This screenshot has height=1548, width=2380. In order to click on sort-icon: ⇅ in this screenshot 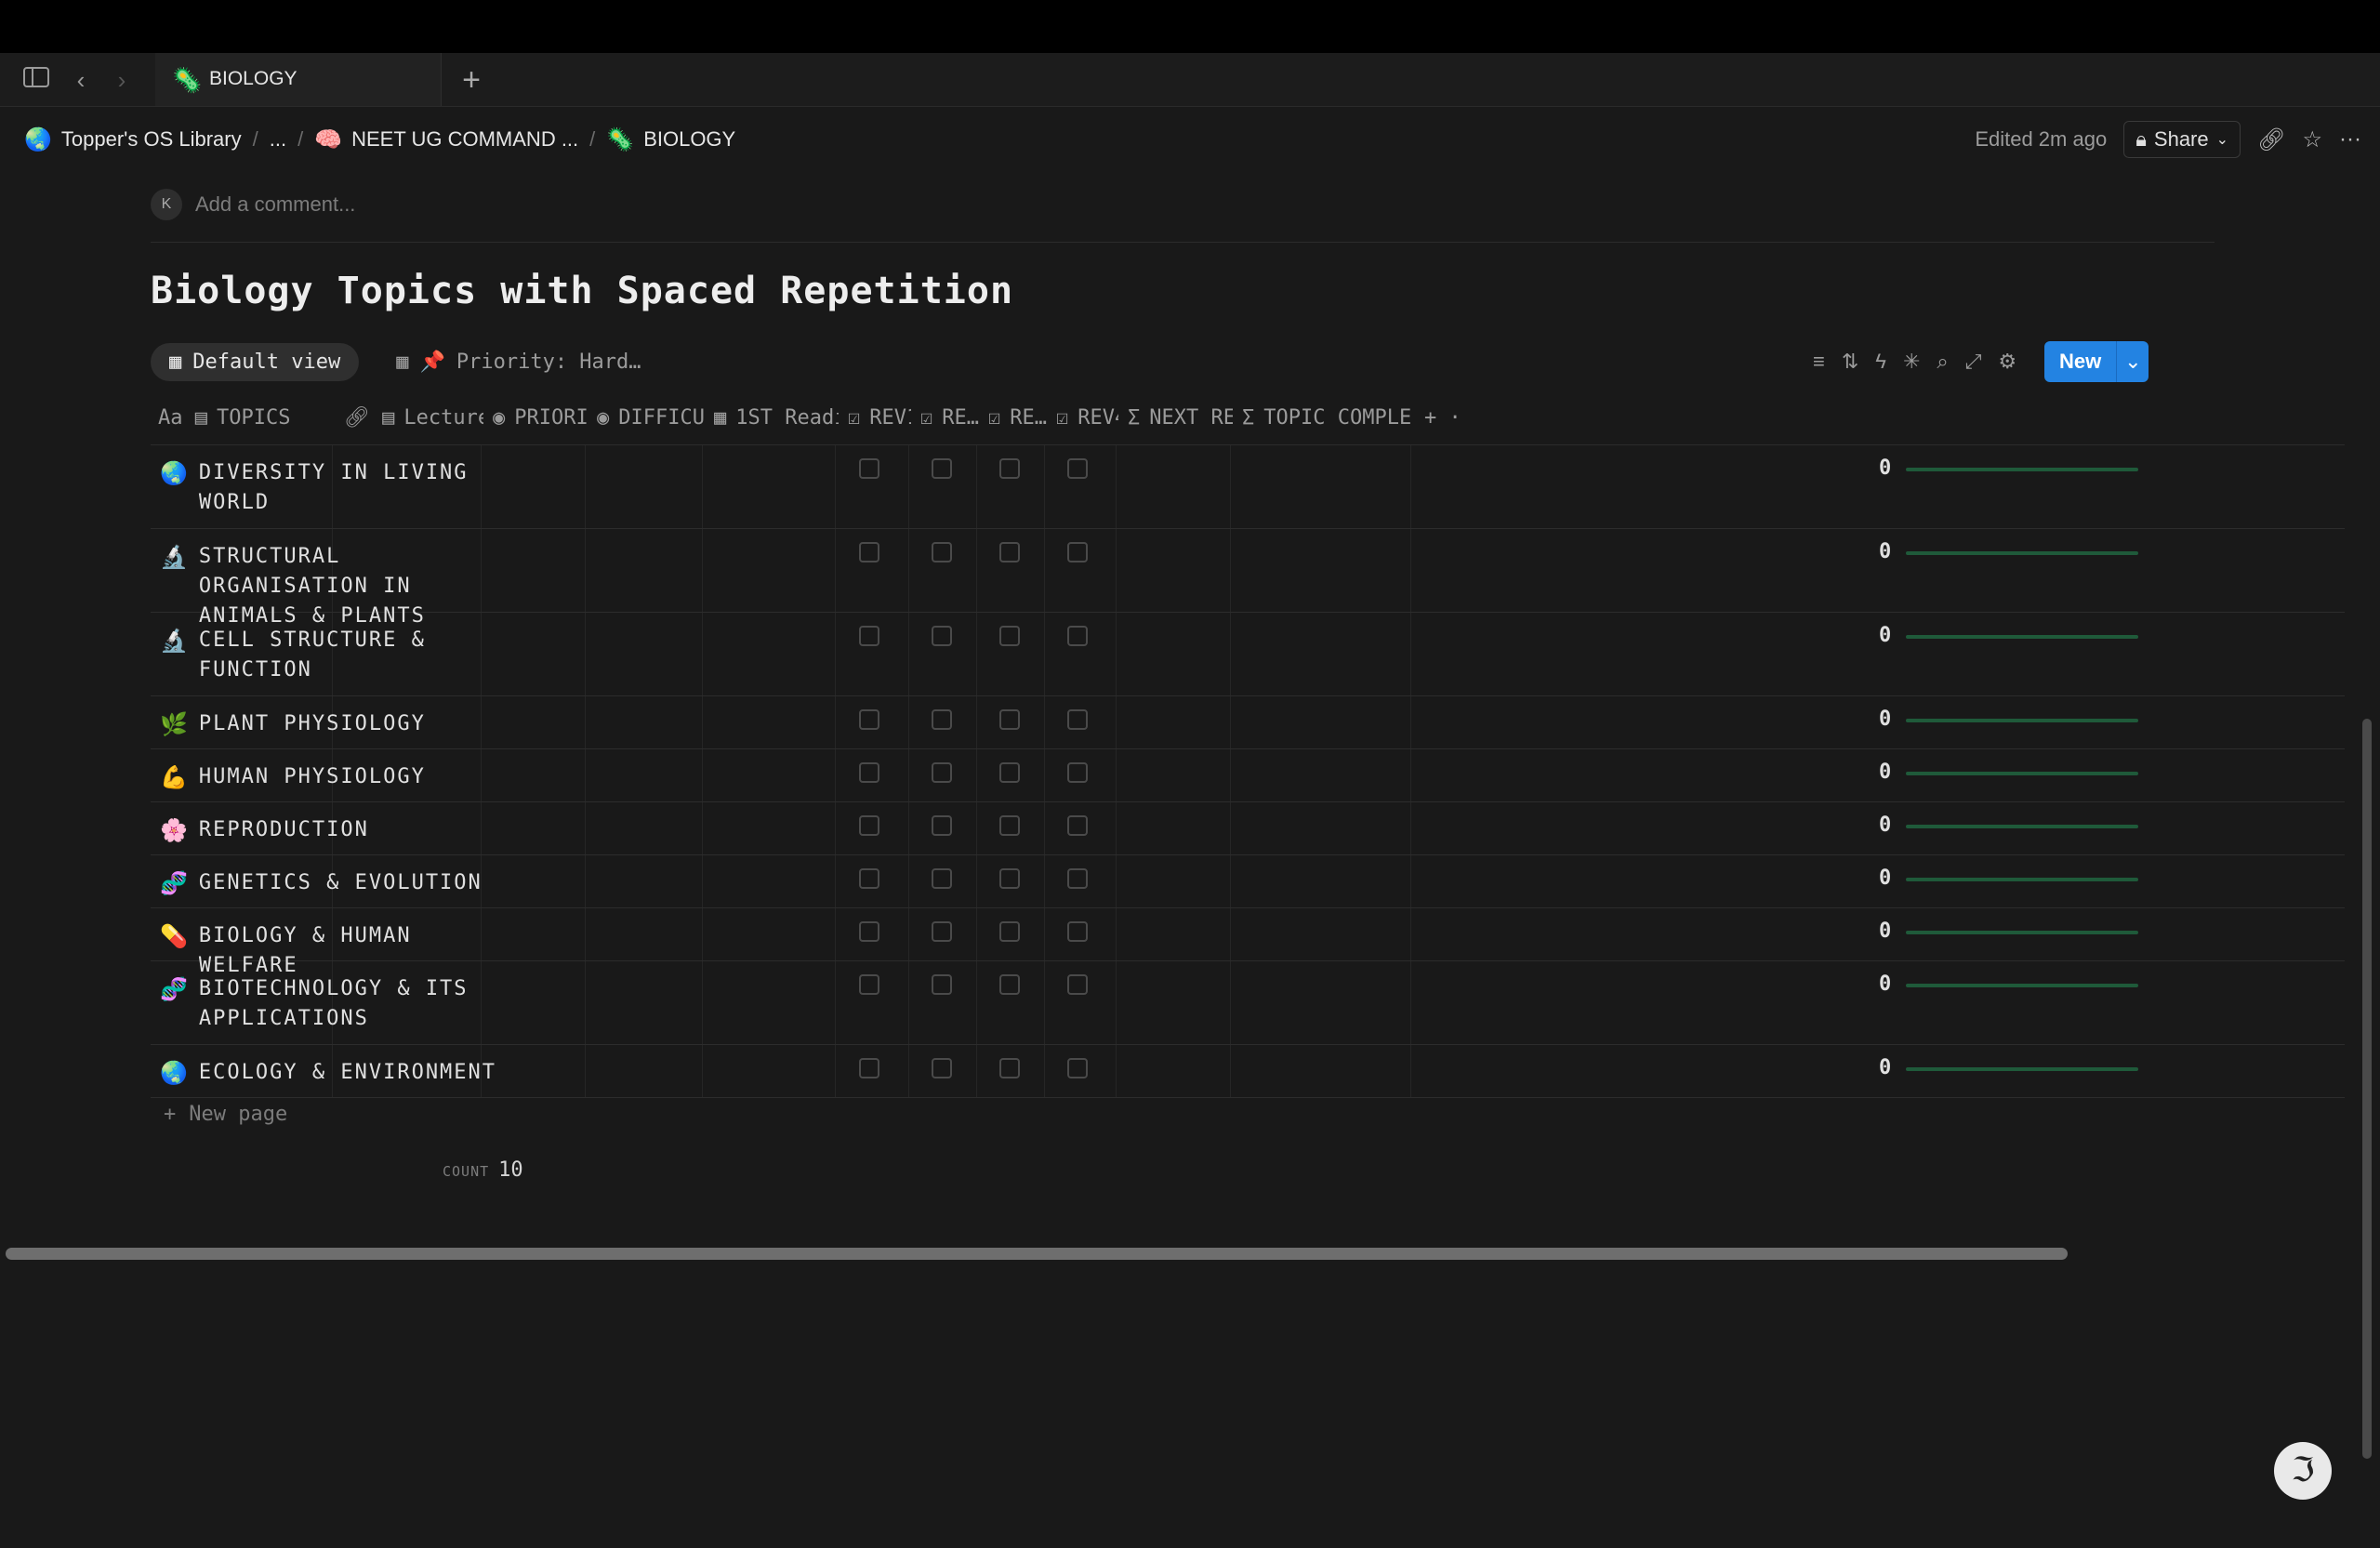, I will do `click(1850, 362)`.